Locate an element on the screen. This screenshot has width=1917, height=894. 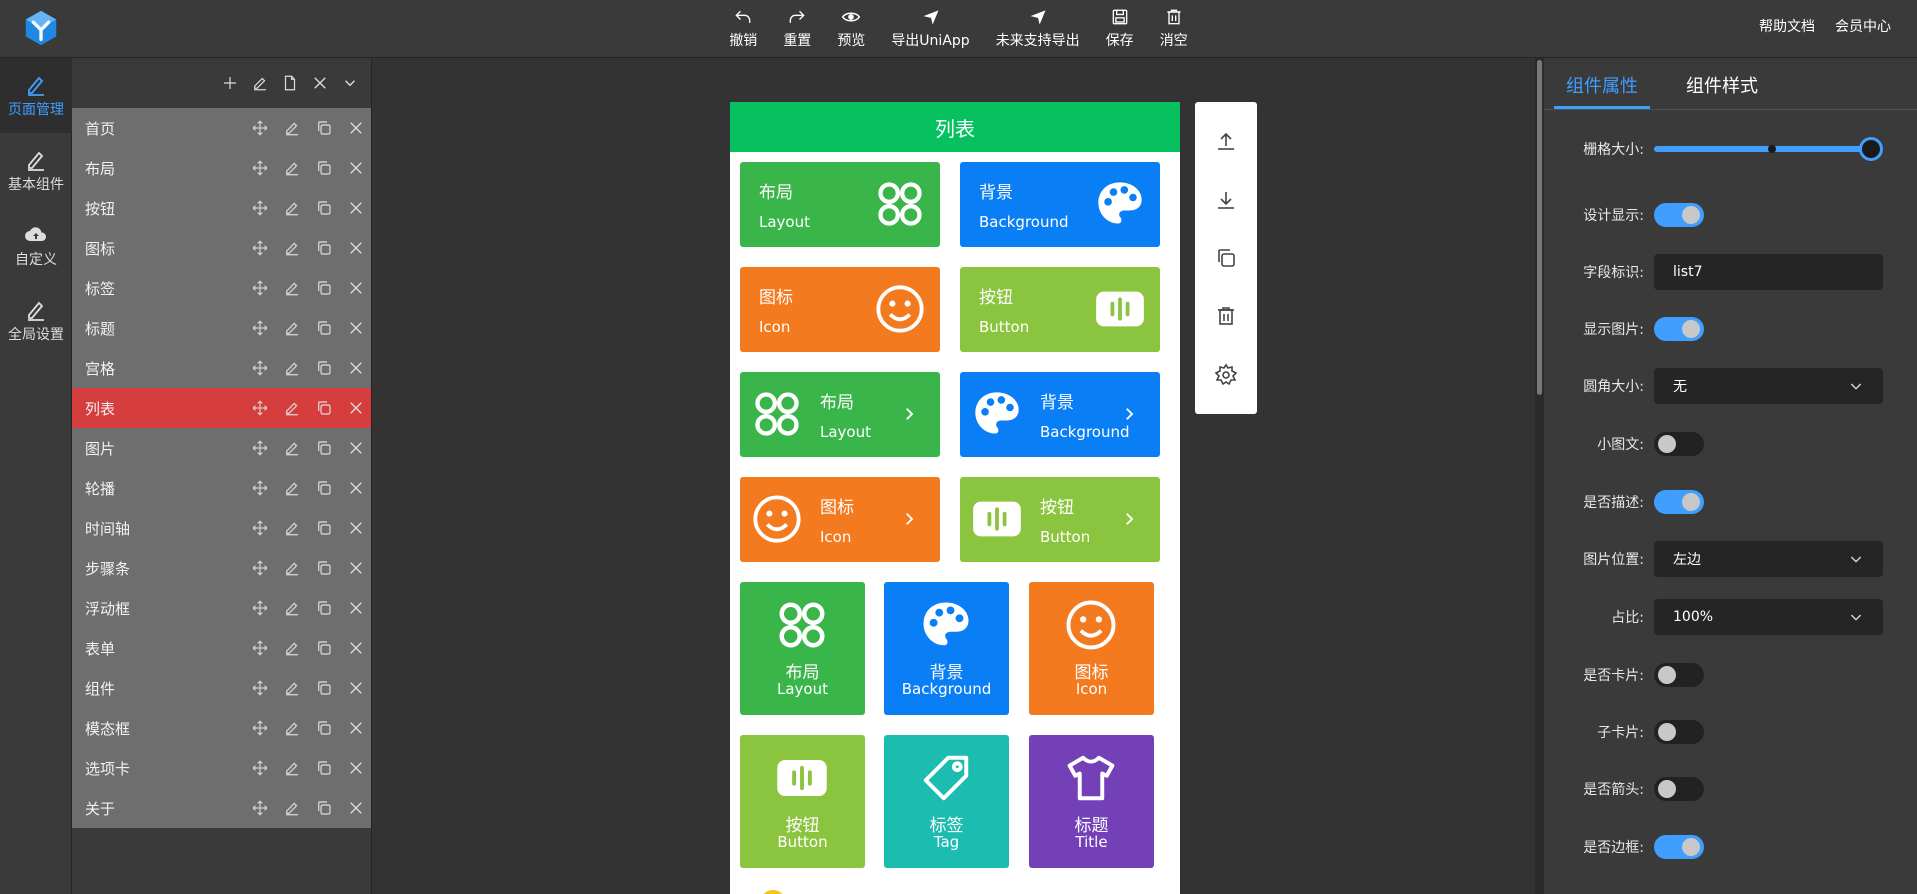
list-card: 布局 Layout is located at coordinates (840, 414).